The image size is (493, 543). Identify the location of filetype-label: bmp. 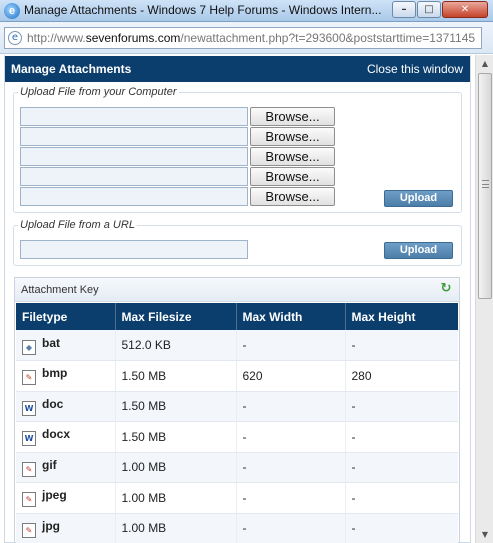
(55, 373).